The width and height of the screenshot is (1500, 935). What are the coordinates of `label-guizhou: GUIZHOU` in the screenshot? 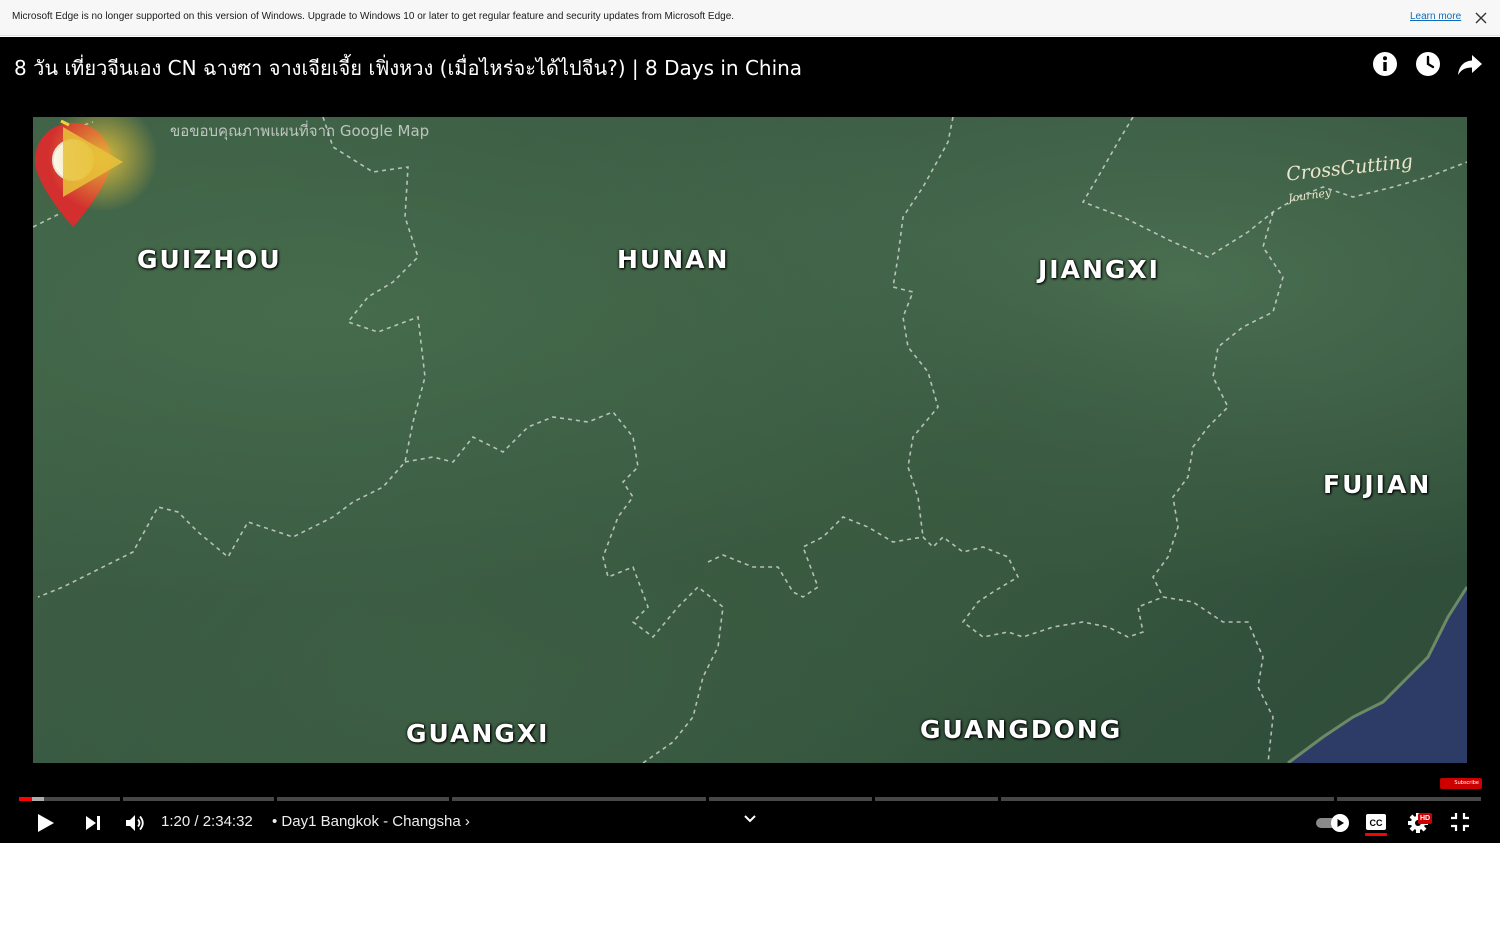 It's located at (209, 259).